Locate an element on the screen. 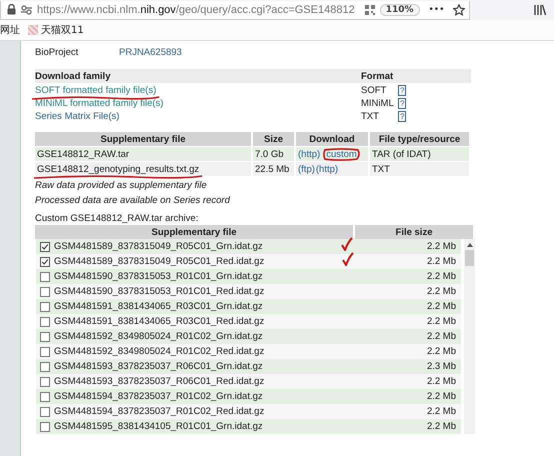 This screenshot has height=456, width=554. note-text: Processed data are available on Series record is located at coordinates (133, 201).